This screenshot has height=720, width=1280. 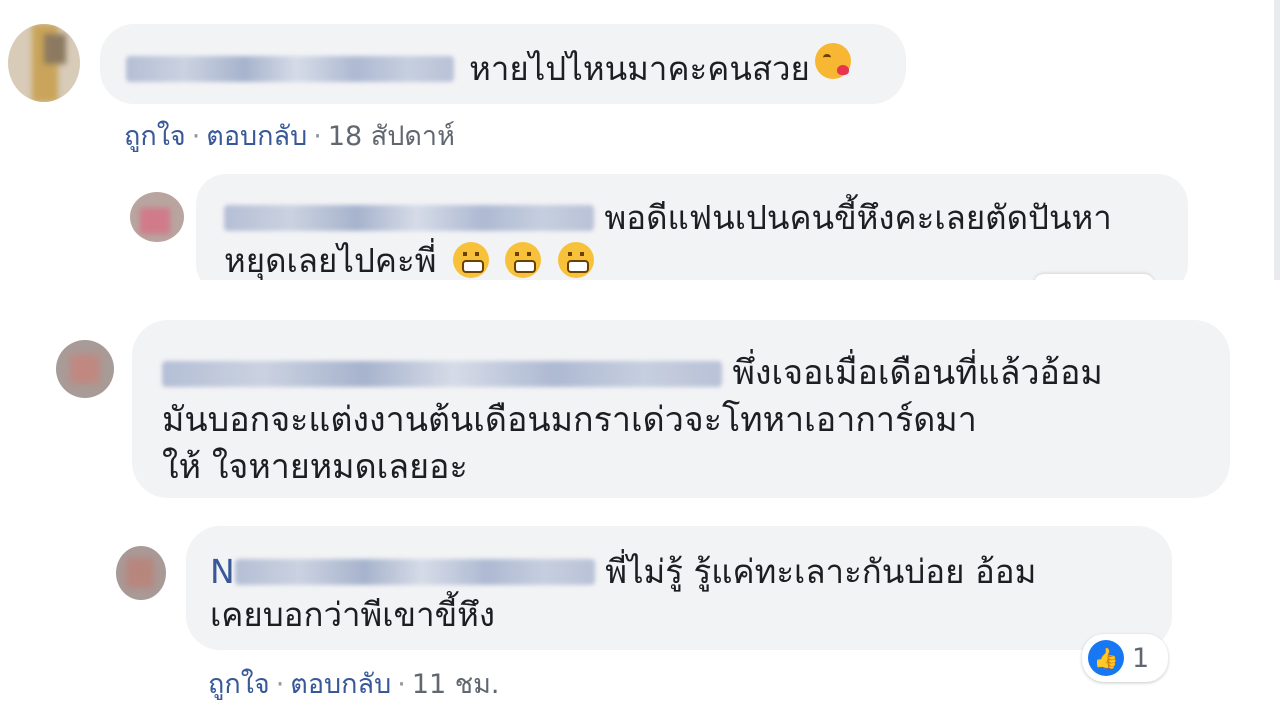 I want to click on comment-bubble: หายไปไหนมาคะคนสวย, so click(x=503, y=64).